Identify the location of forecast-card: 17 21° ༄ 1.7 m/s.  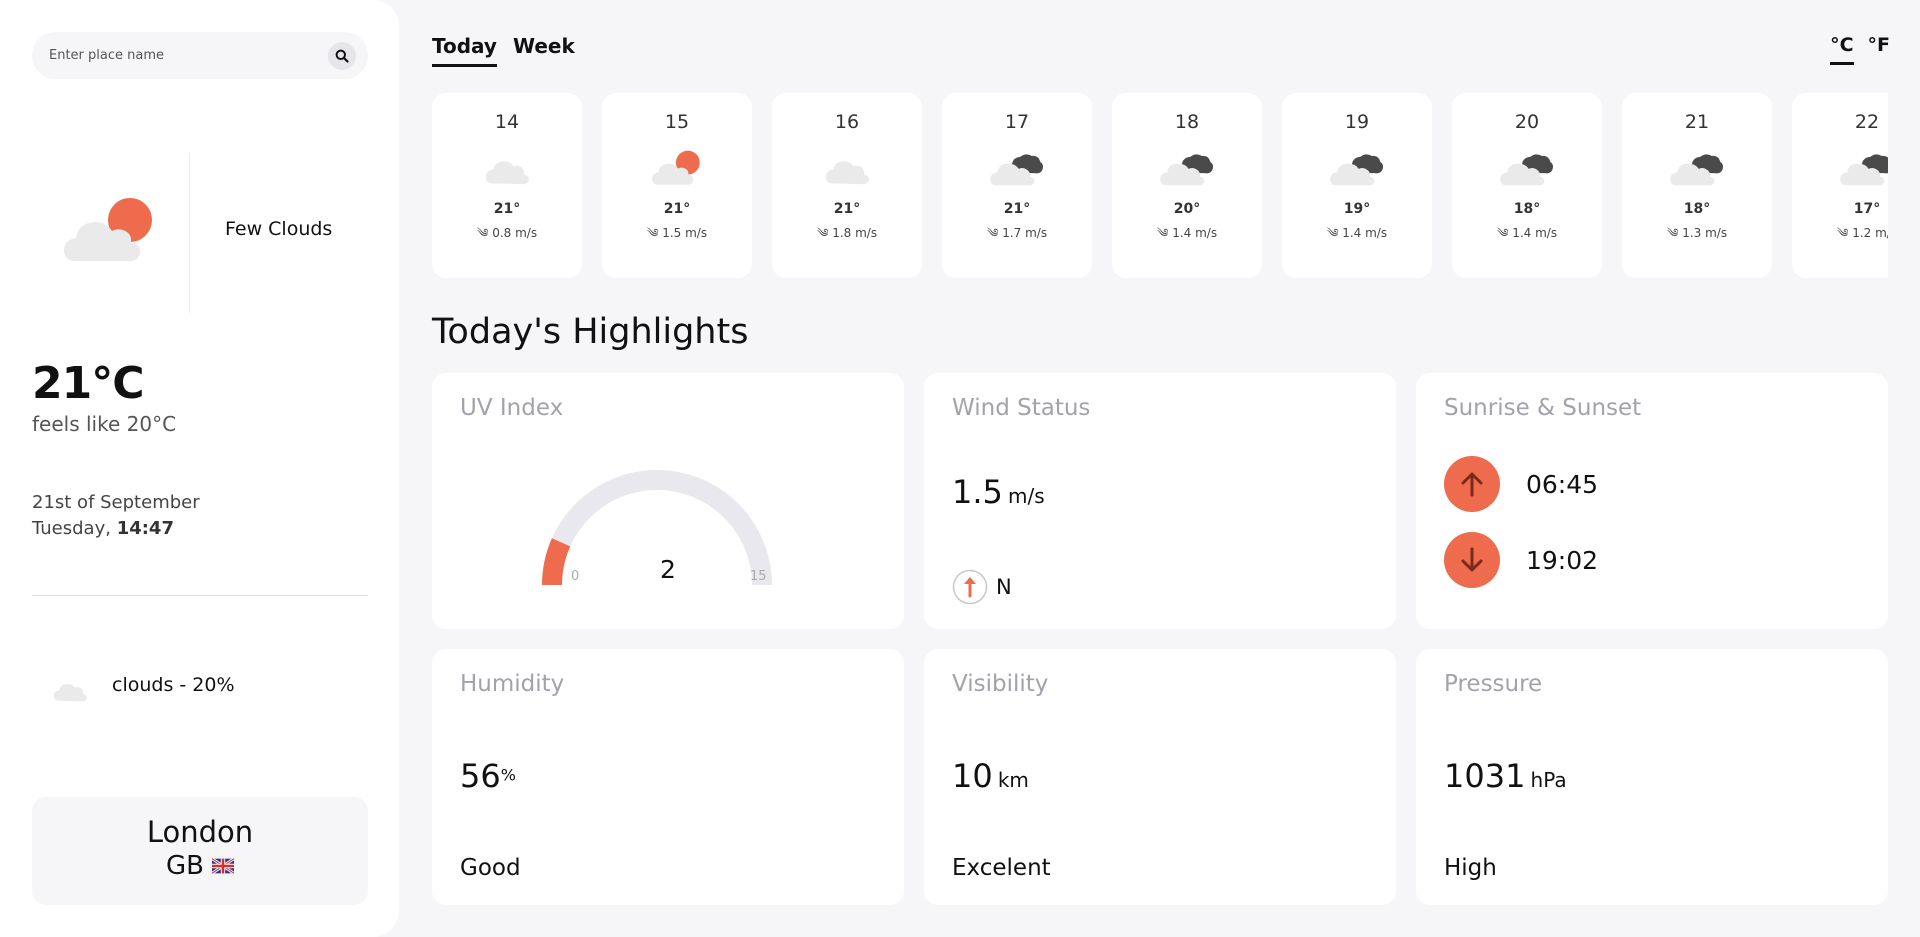
(1017, 185).